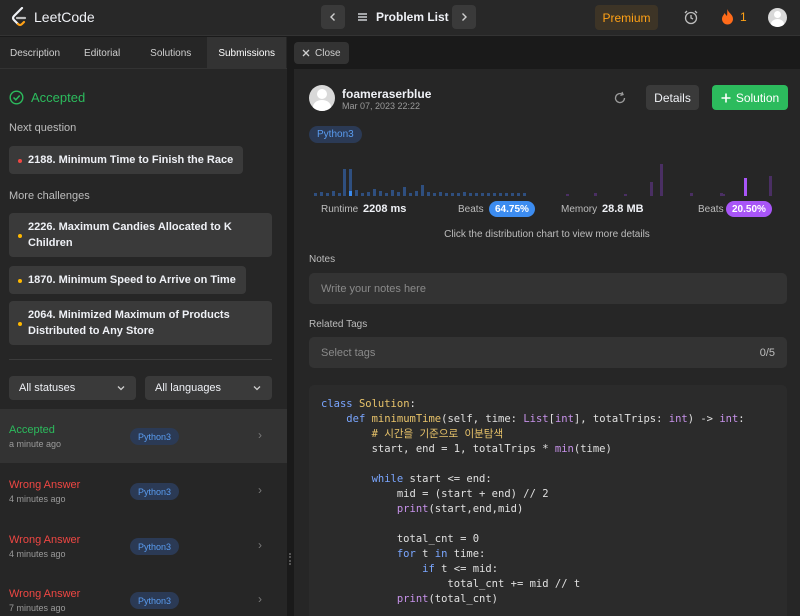  I want to click on logo-text: LeetCode, so click(64, 17).